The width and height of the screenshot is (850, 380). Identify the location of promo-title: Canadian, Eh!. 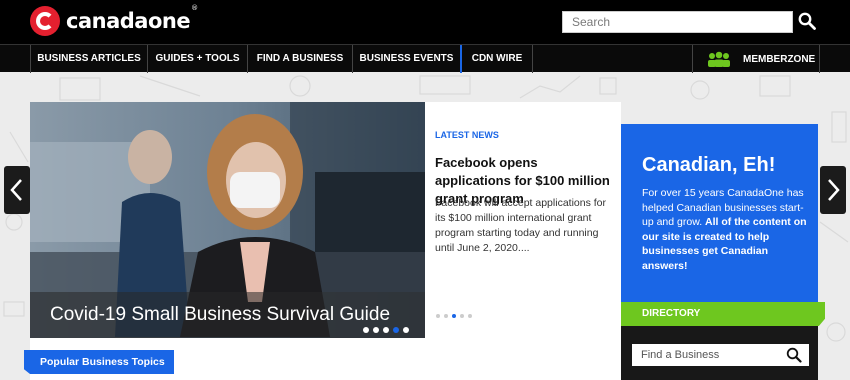
(709, 165).